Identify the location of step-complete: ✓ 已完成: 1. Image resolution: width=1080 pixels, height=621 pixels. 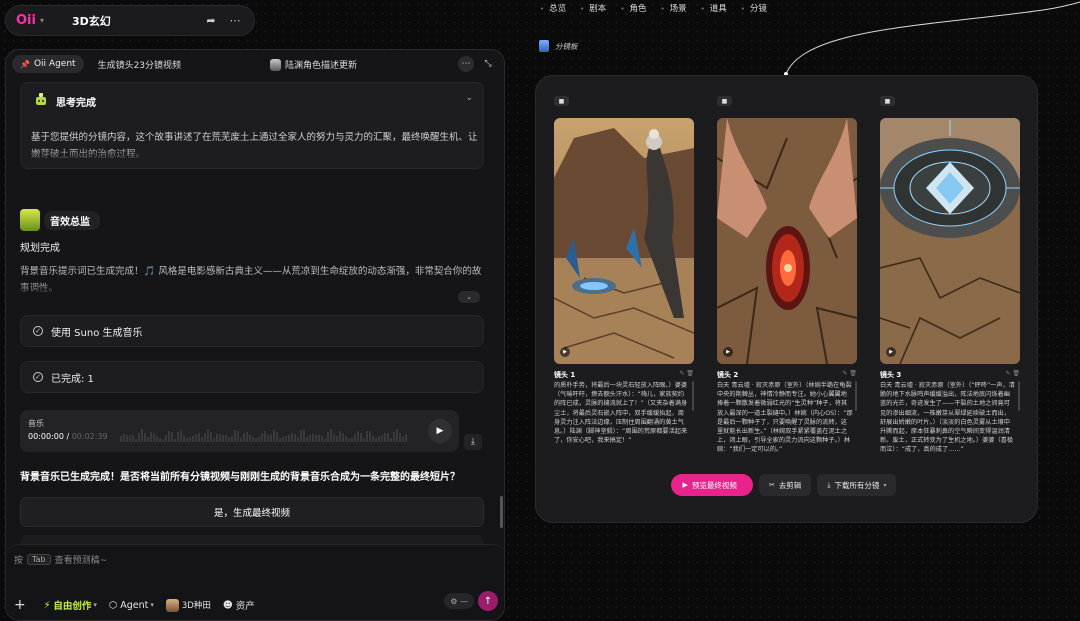
(252, 377).